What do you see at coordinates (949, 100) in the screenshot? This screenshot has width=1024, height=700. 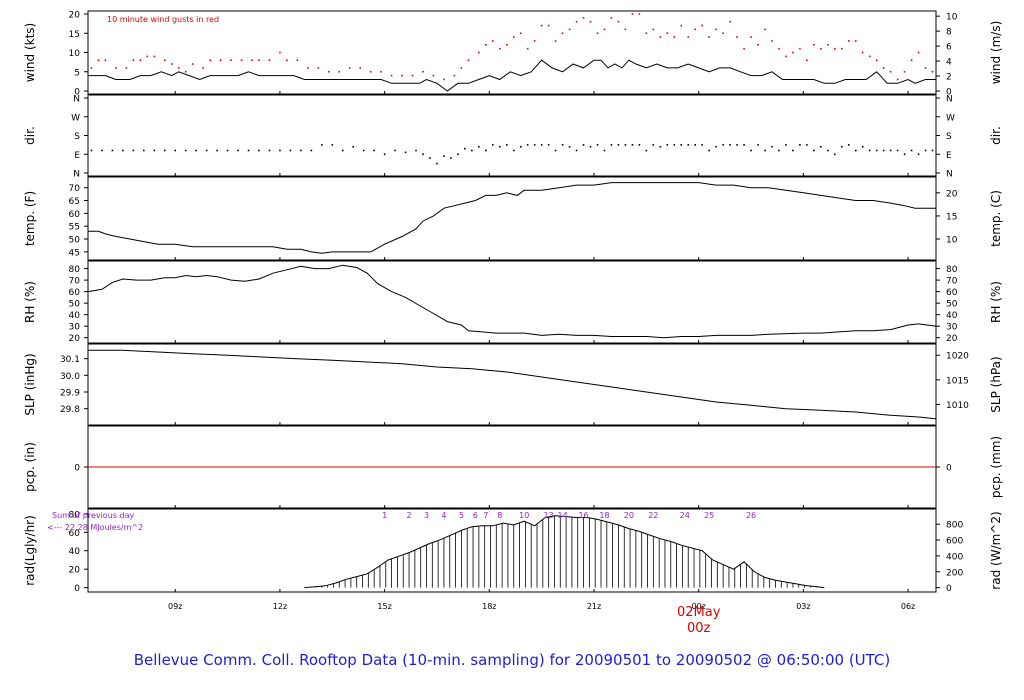 I see `dir-right-tick-label: N` at bounding box center [949, 100].